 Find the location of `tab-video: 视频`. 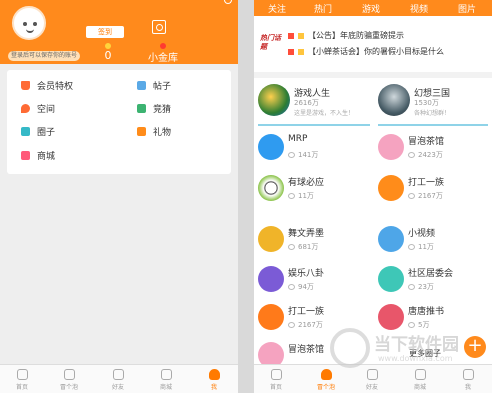

tab-video: 视频 is located at coordinates (419, 8).